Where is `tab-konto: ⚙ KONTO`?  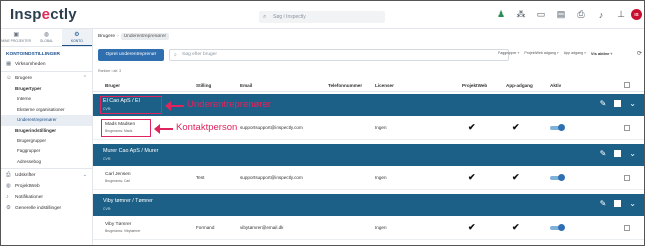
tab-konto: ⚙ KONTO is located at coordinates (76, 37).